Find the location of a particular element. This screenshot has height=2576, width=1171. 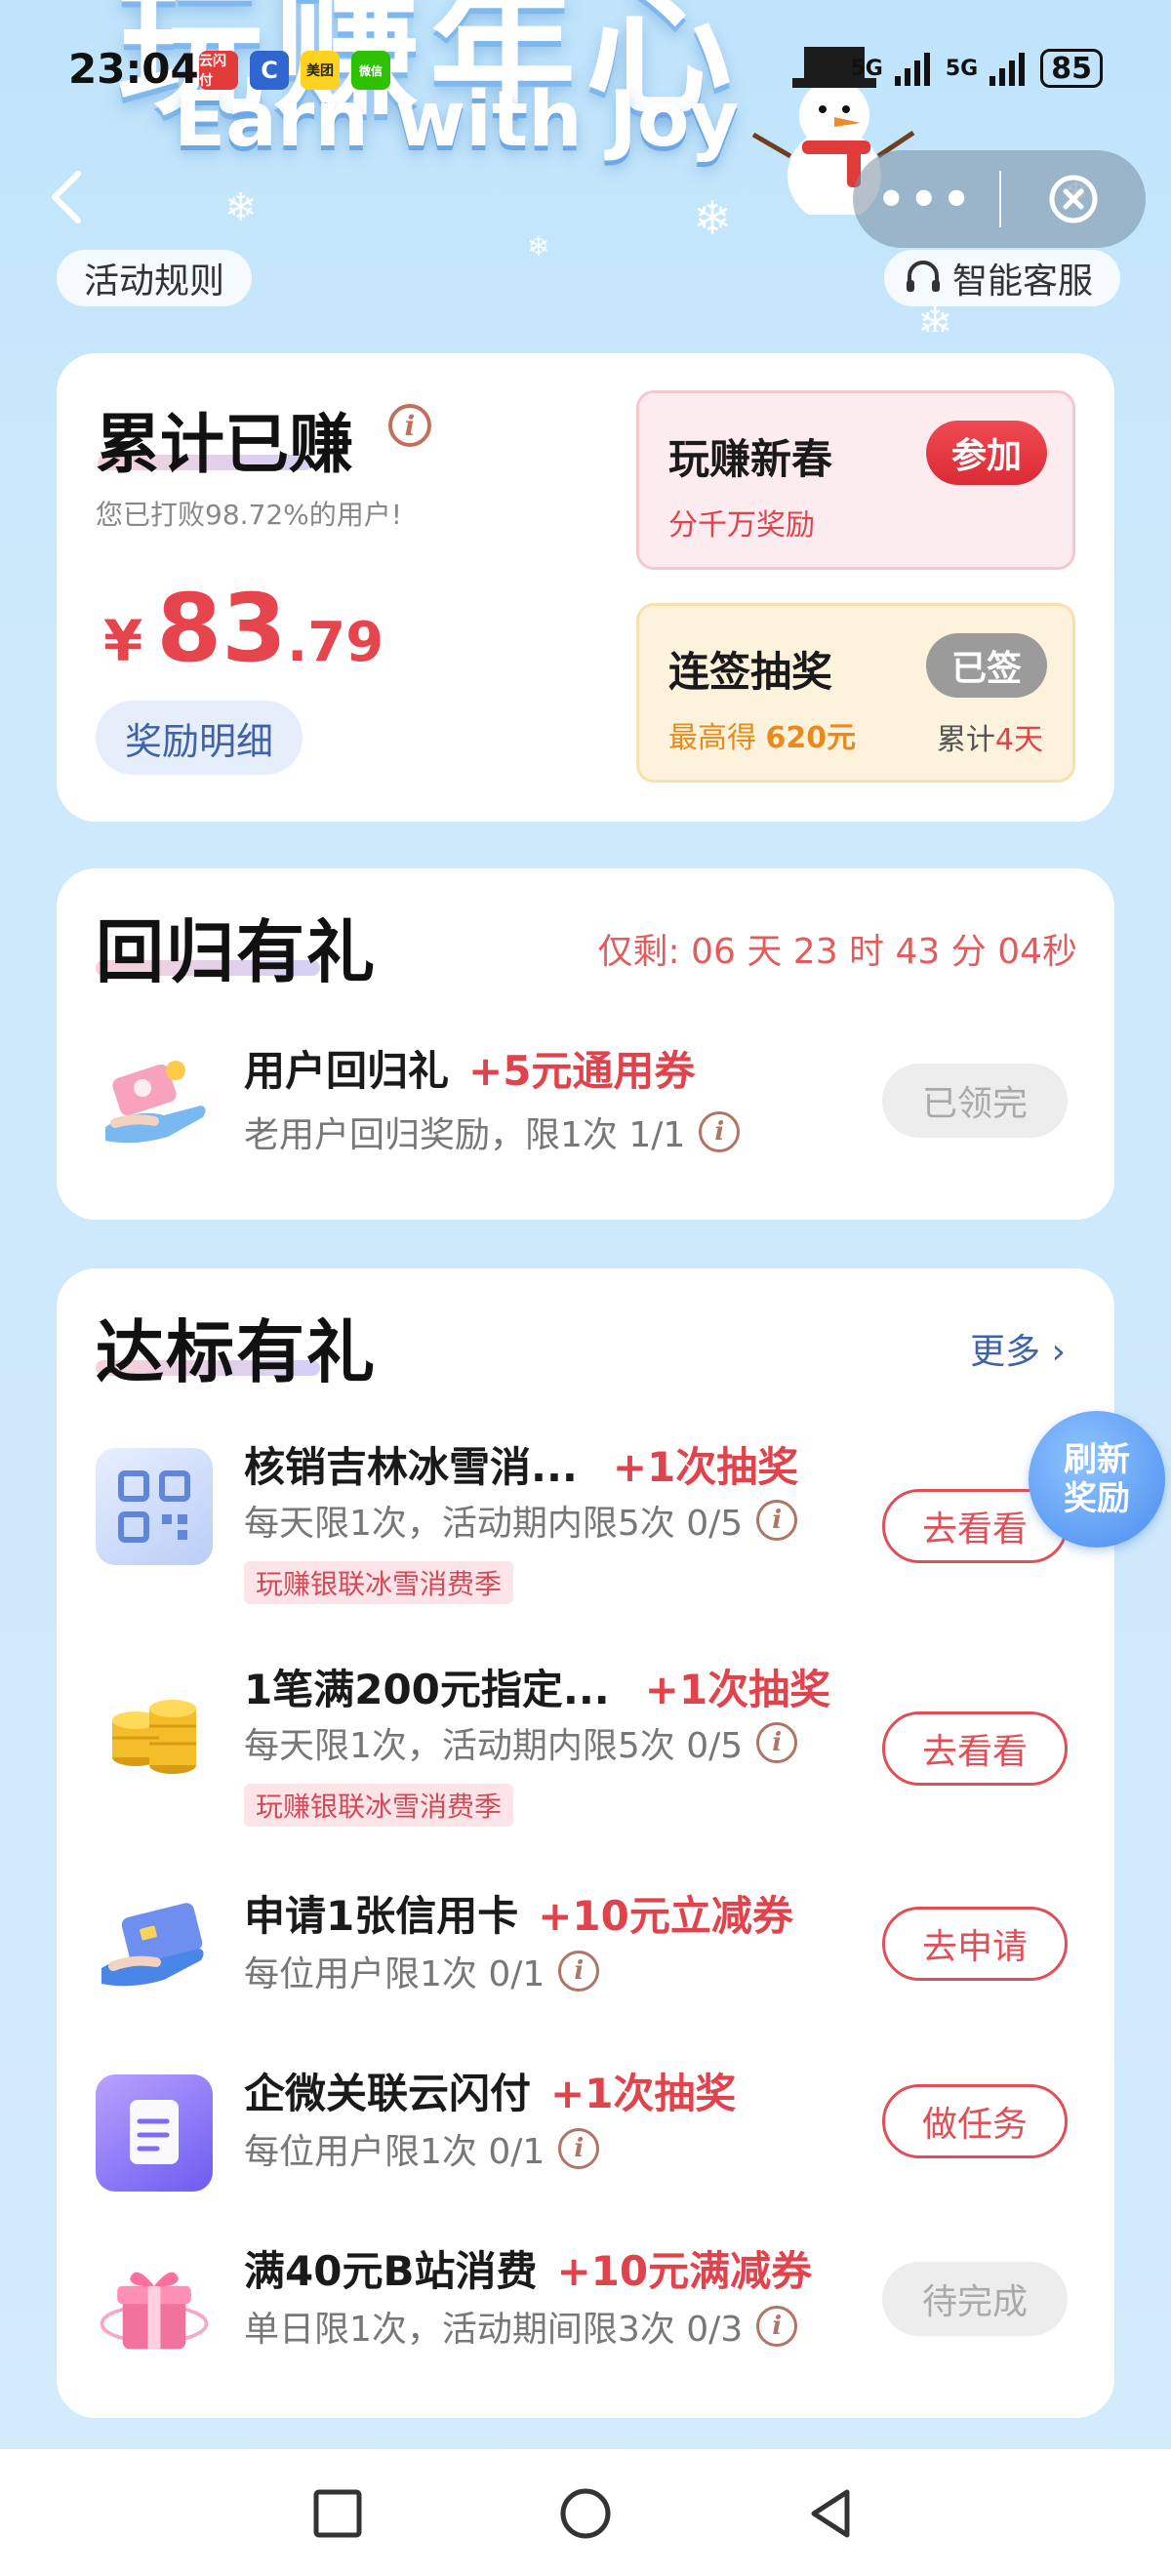

back-arrow-icon is located at coordinates (67, 197).